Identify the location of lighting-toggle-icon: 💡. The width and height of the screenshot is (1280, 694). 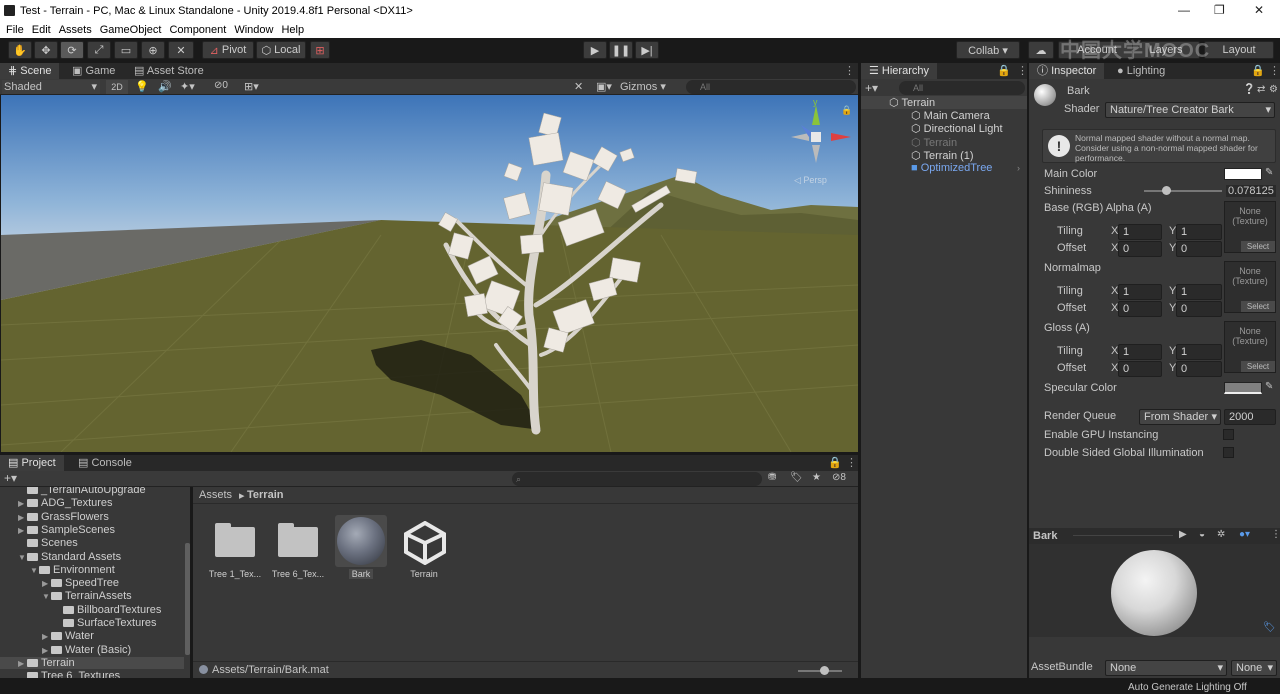
(142, 86).